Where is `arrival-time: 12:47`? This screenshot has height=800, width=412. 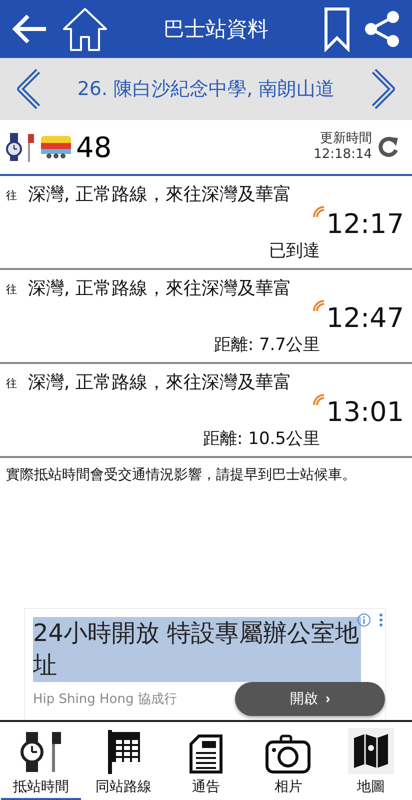 arrival-time: 12:47 is located at coordinates (365, 318).